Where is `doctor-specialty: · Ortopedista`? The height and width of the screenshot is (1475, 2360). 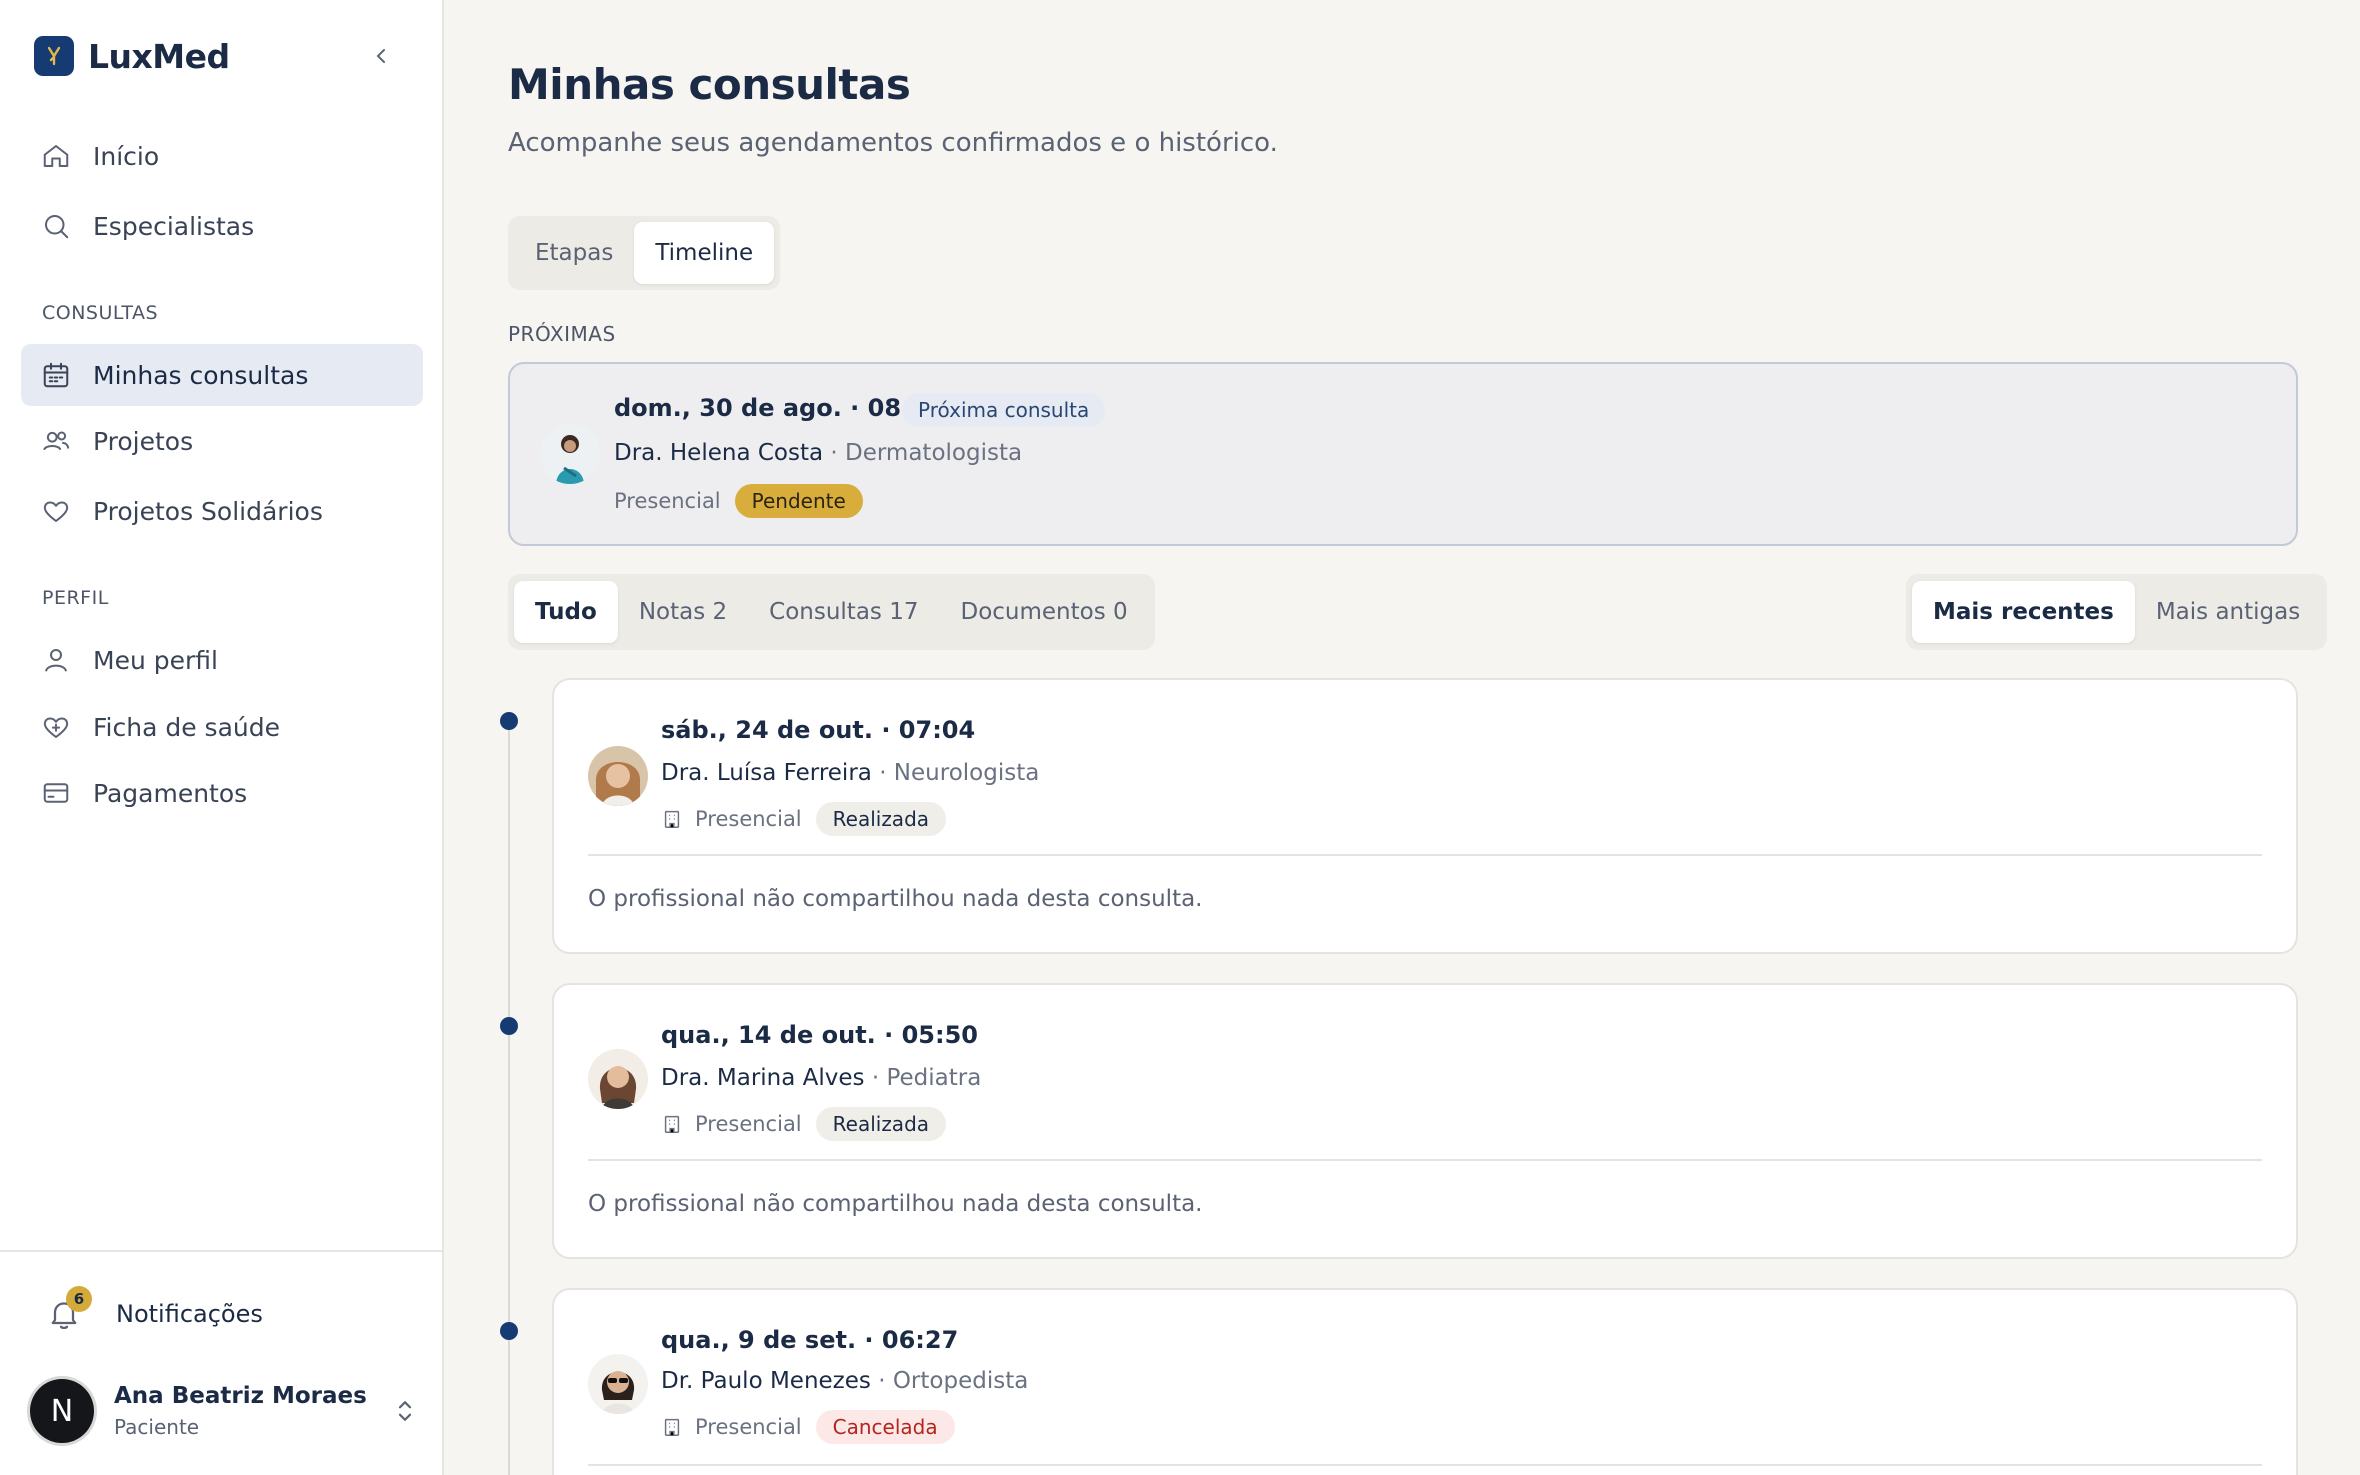
doctor-specialty: · Ortopedista is located at coordinates (953, 1381).